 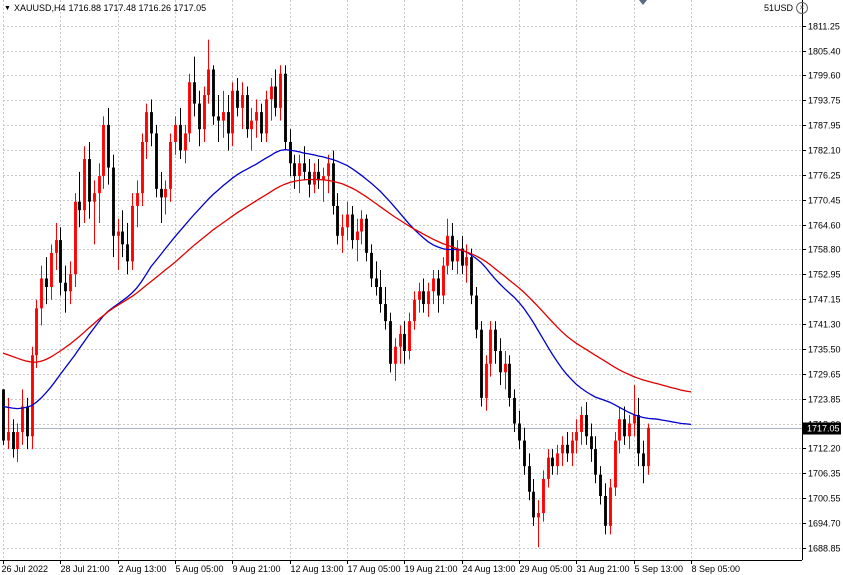 I want to click on y-tick-label: 1712.20, so click(x=824, y=449).